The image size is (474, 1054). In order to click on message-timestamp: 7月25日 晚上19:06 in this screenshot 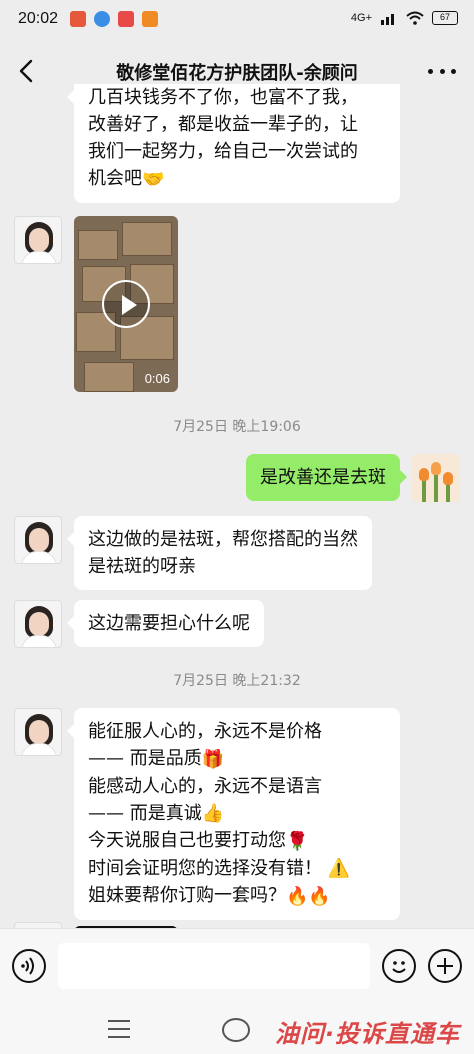, I will do `click(237, 427)`.